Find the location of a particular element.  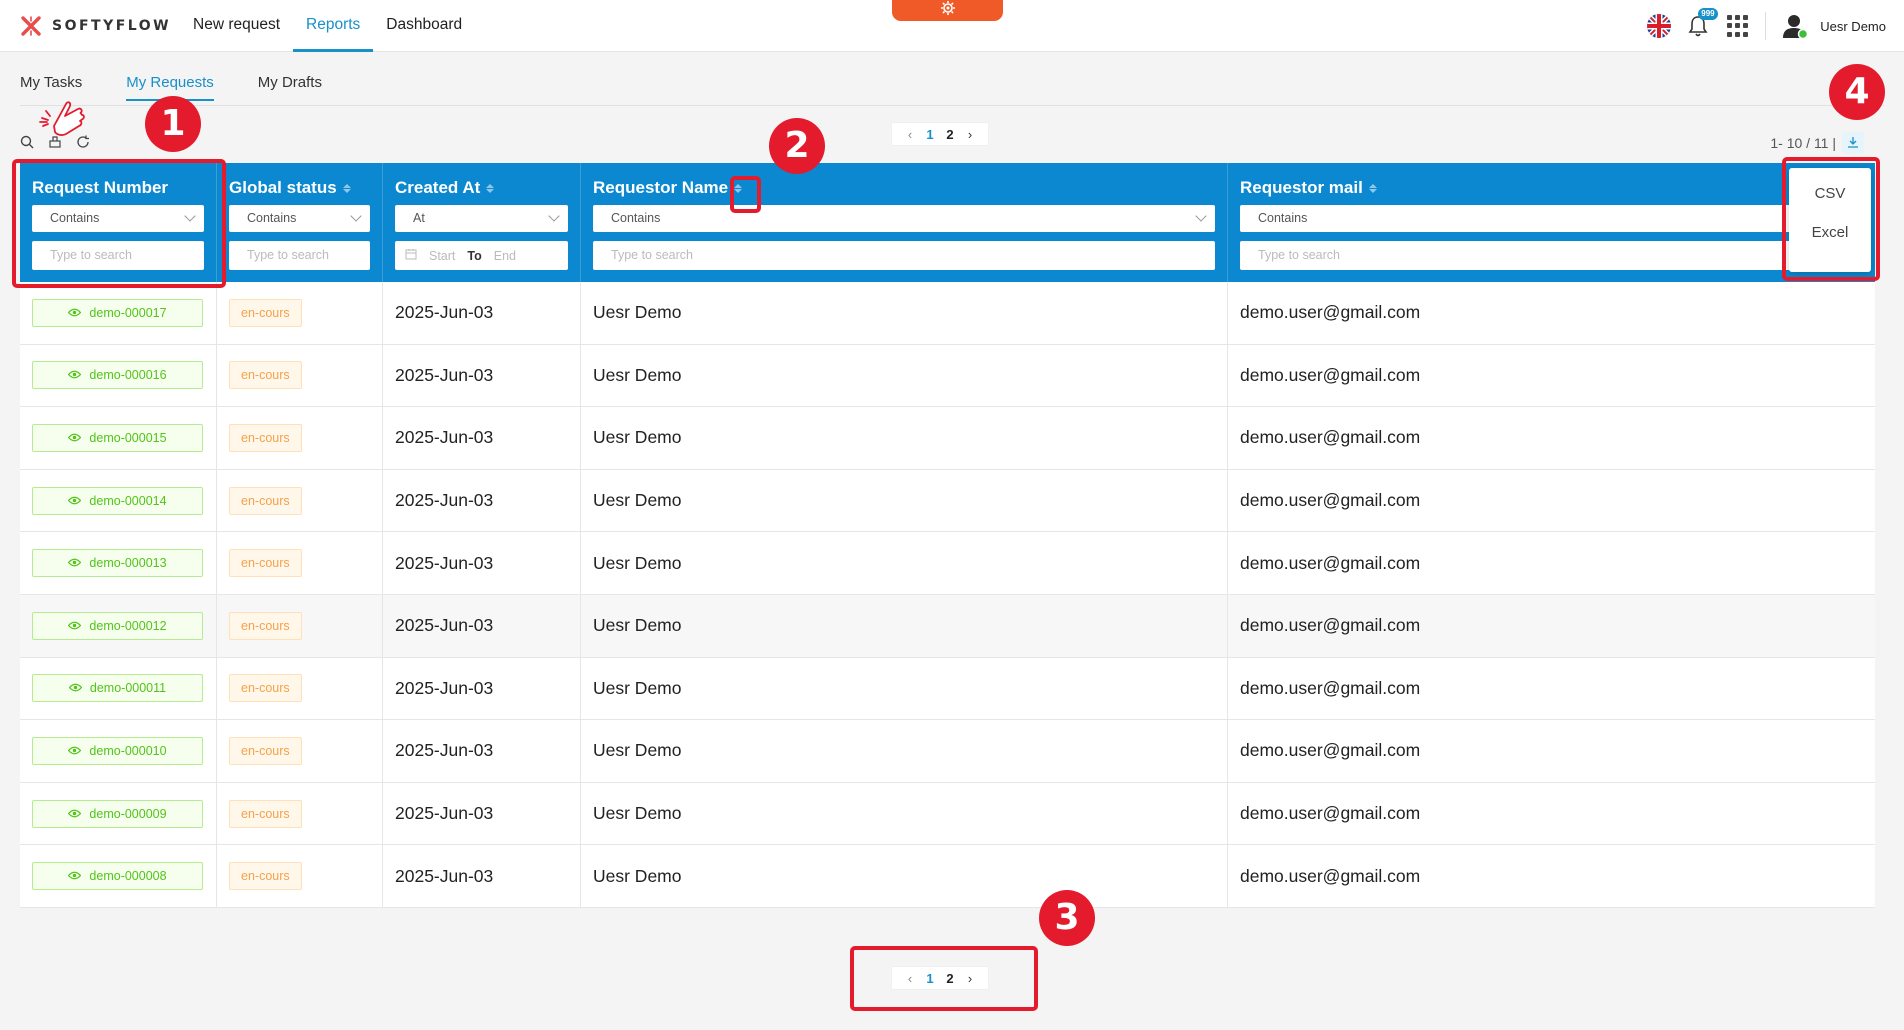

chevron-down-icon is located at coordinates (554, 216).